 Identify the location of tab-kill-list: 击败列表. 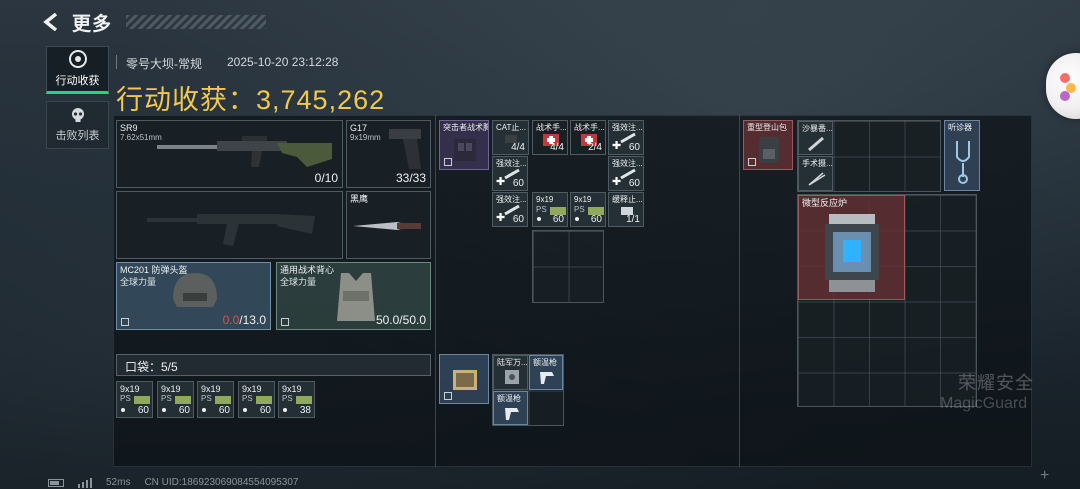
(77, 125).